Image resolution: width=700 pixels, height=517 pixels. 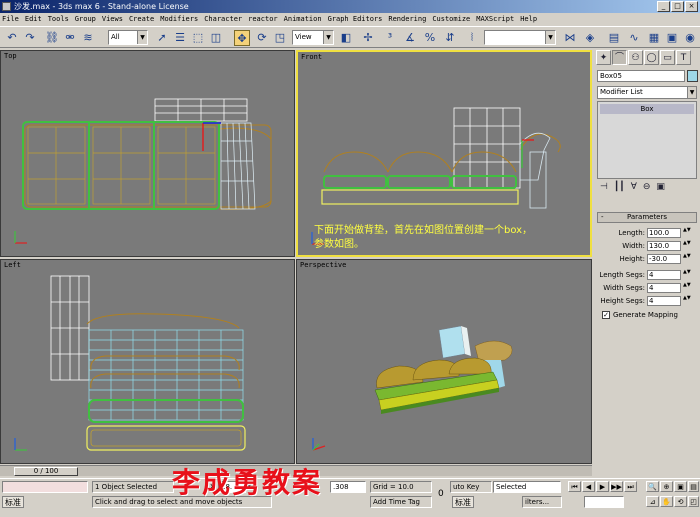 What do you see at coordinates (33, 19) in the screenshot?
I see `menu-edit: Edit` at bounding box center [33, 19].